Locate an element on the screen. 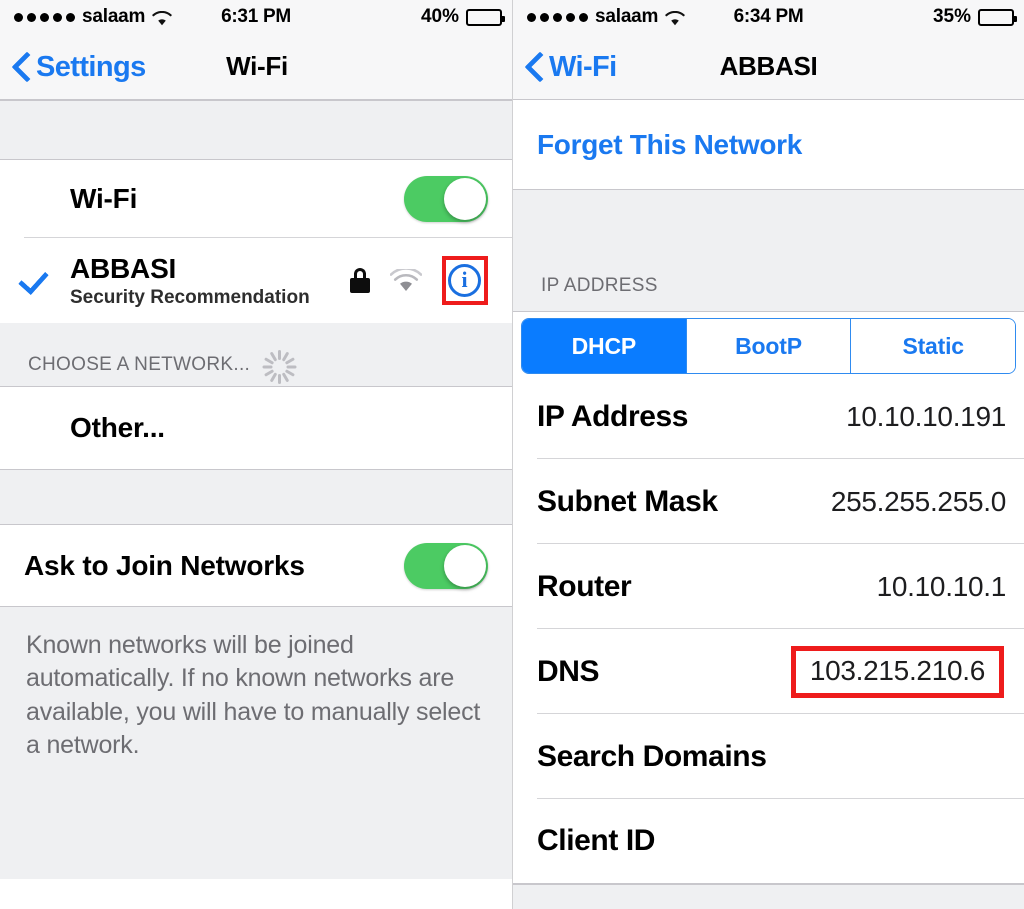  network-row-abbasi: ABBASI Security Recommendation i is located at coordinates (256, 280).